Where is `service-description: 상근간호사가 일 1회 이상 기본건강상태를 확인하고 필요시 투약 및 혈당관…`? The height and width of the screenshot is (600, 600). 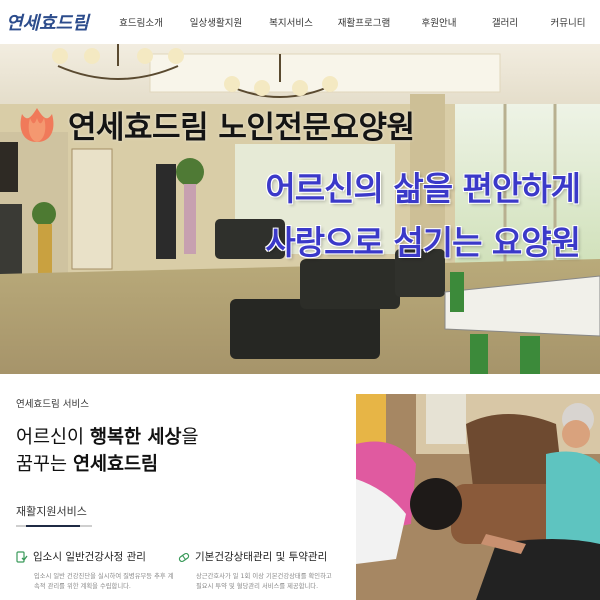 service-description: 상근간호사가 일 1회 이상 기본건강상태를 확인하고 필요시 투약 및 혈당관… is located at coordinates (264, 581).